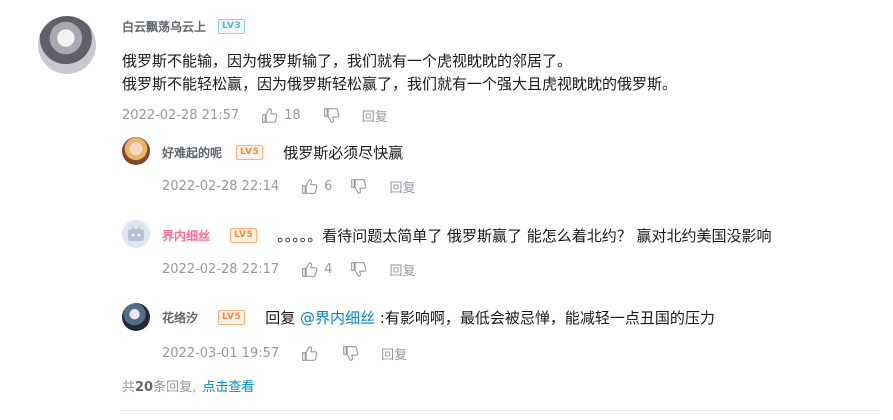 The image size is (893, 420). Describe the element at coordinates (255, 115) in the screenshot. I see `comment-meta: 2022-02-28 21:57 18 回复` at that location.